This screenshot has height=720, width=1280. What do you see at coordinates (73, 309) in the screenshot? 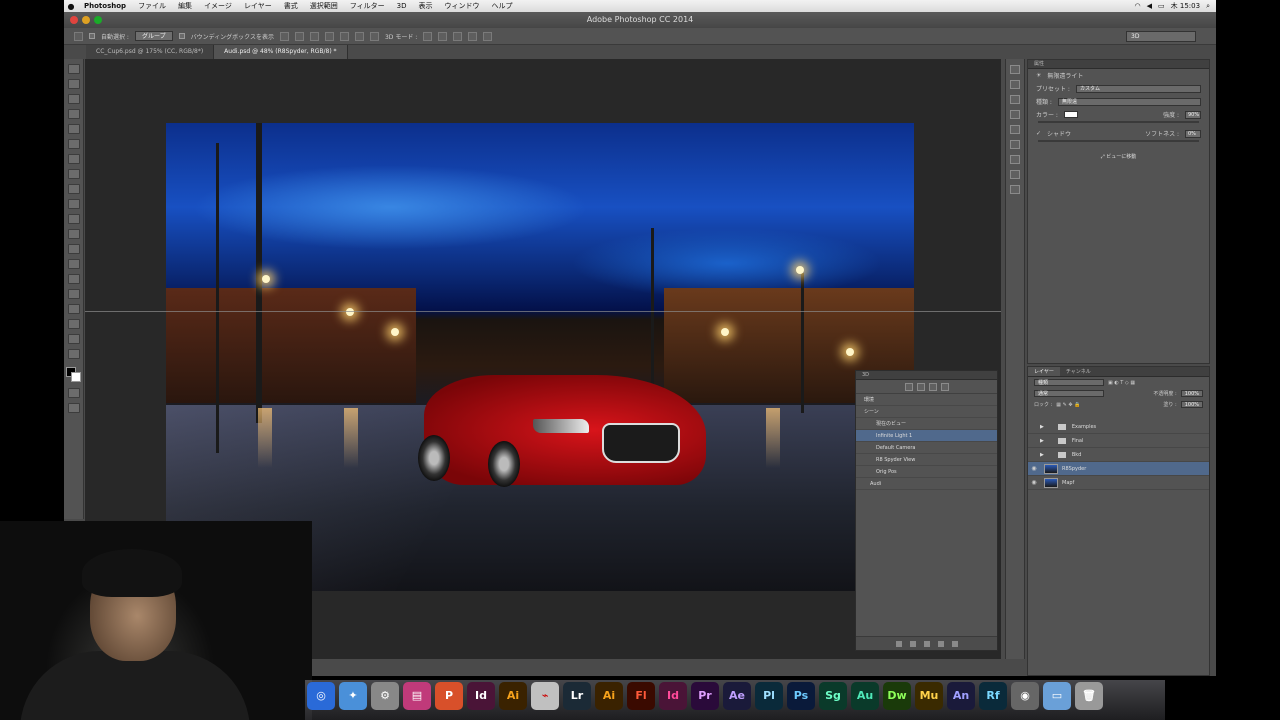
I see `path-select-tool-icon` at bounding box center [73, 309].